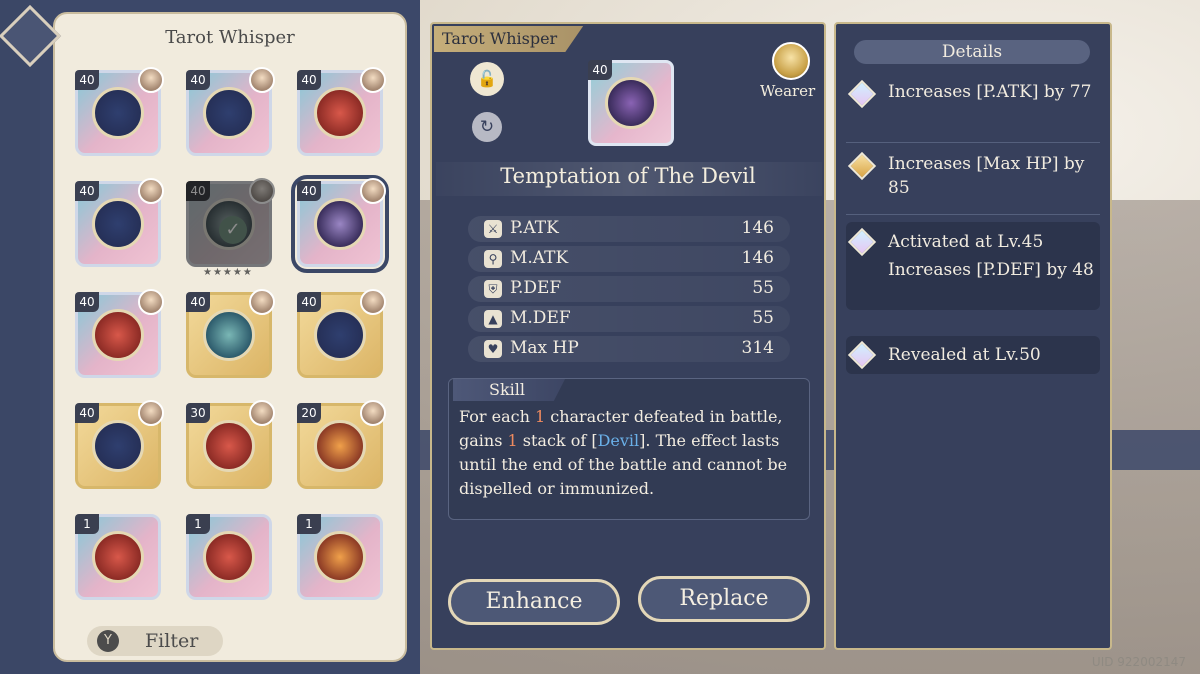 Image resolution: width=1200 pixels, height=674 pixels. Describe the element at coordinates (628, 176) in the screenshot. I see `item-name: Temptation of The Devil` at that location.